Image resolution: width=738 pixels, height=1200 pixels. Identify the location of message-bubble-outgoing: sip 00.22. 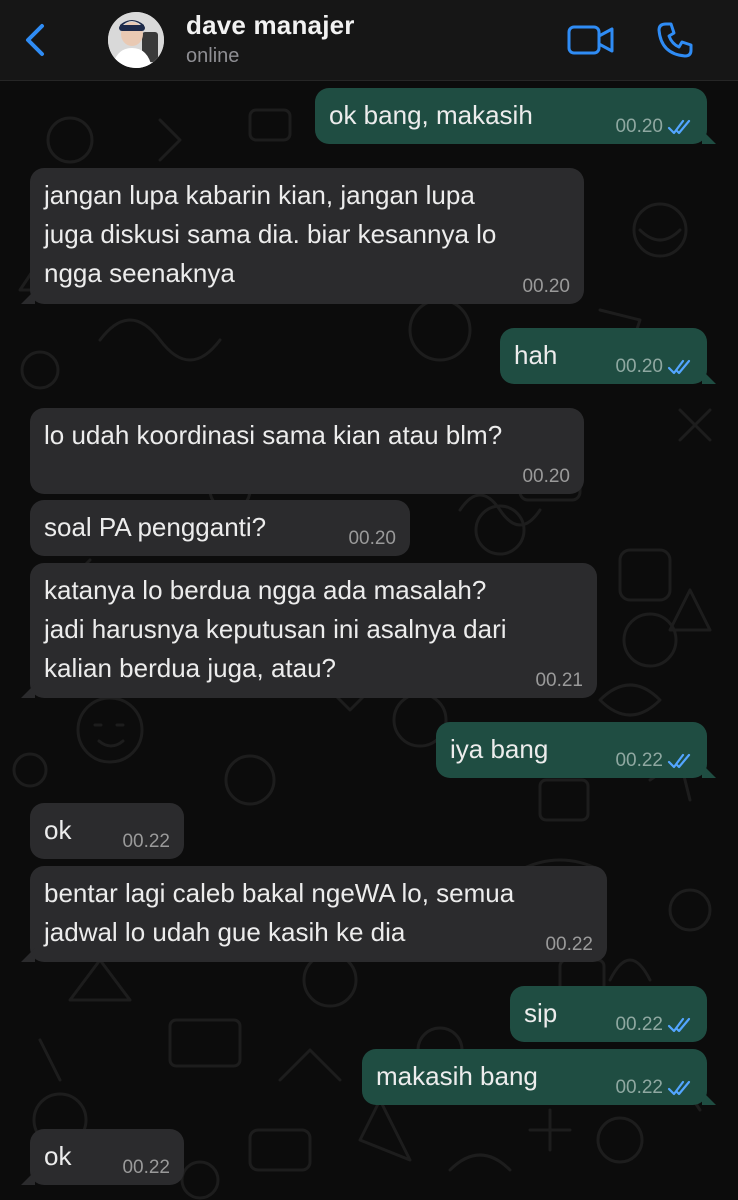
(608, 1014).